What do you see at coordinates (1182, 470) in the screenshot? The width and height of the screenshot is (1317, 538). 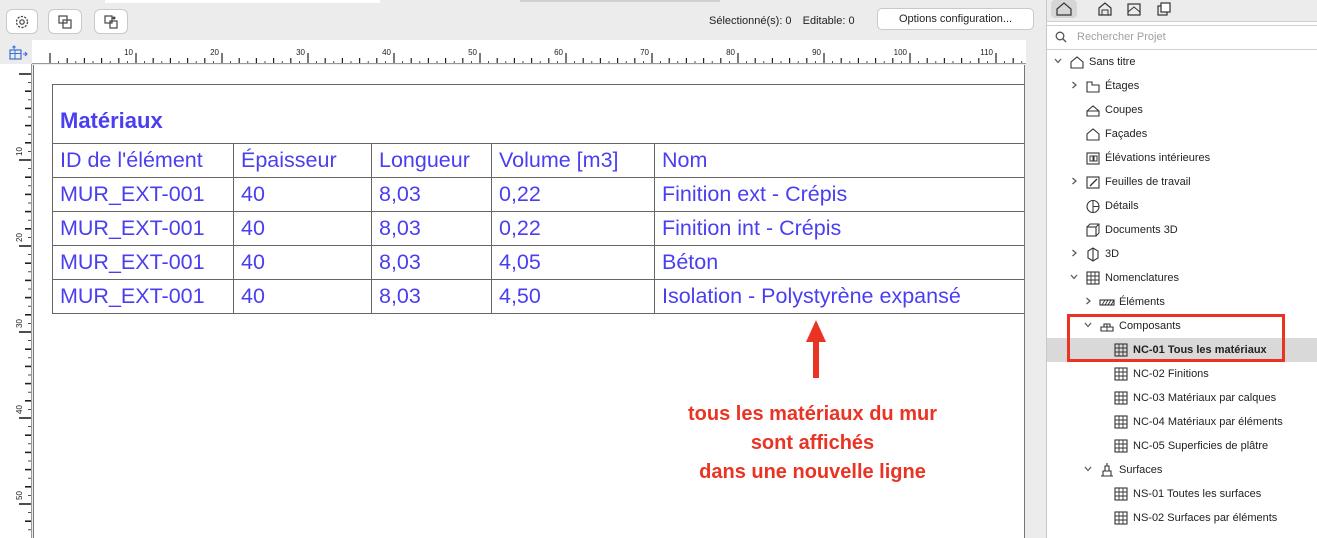 I see `tree-item: Surfaces` at bounding box center [1182, 470].